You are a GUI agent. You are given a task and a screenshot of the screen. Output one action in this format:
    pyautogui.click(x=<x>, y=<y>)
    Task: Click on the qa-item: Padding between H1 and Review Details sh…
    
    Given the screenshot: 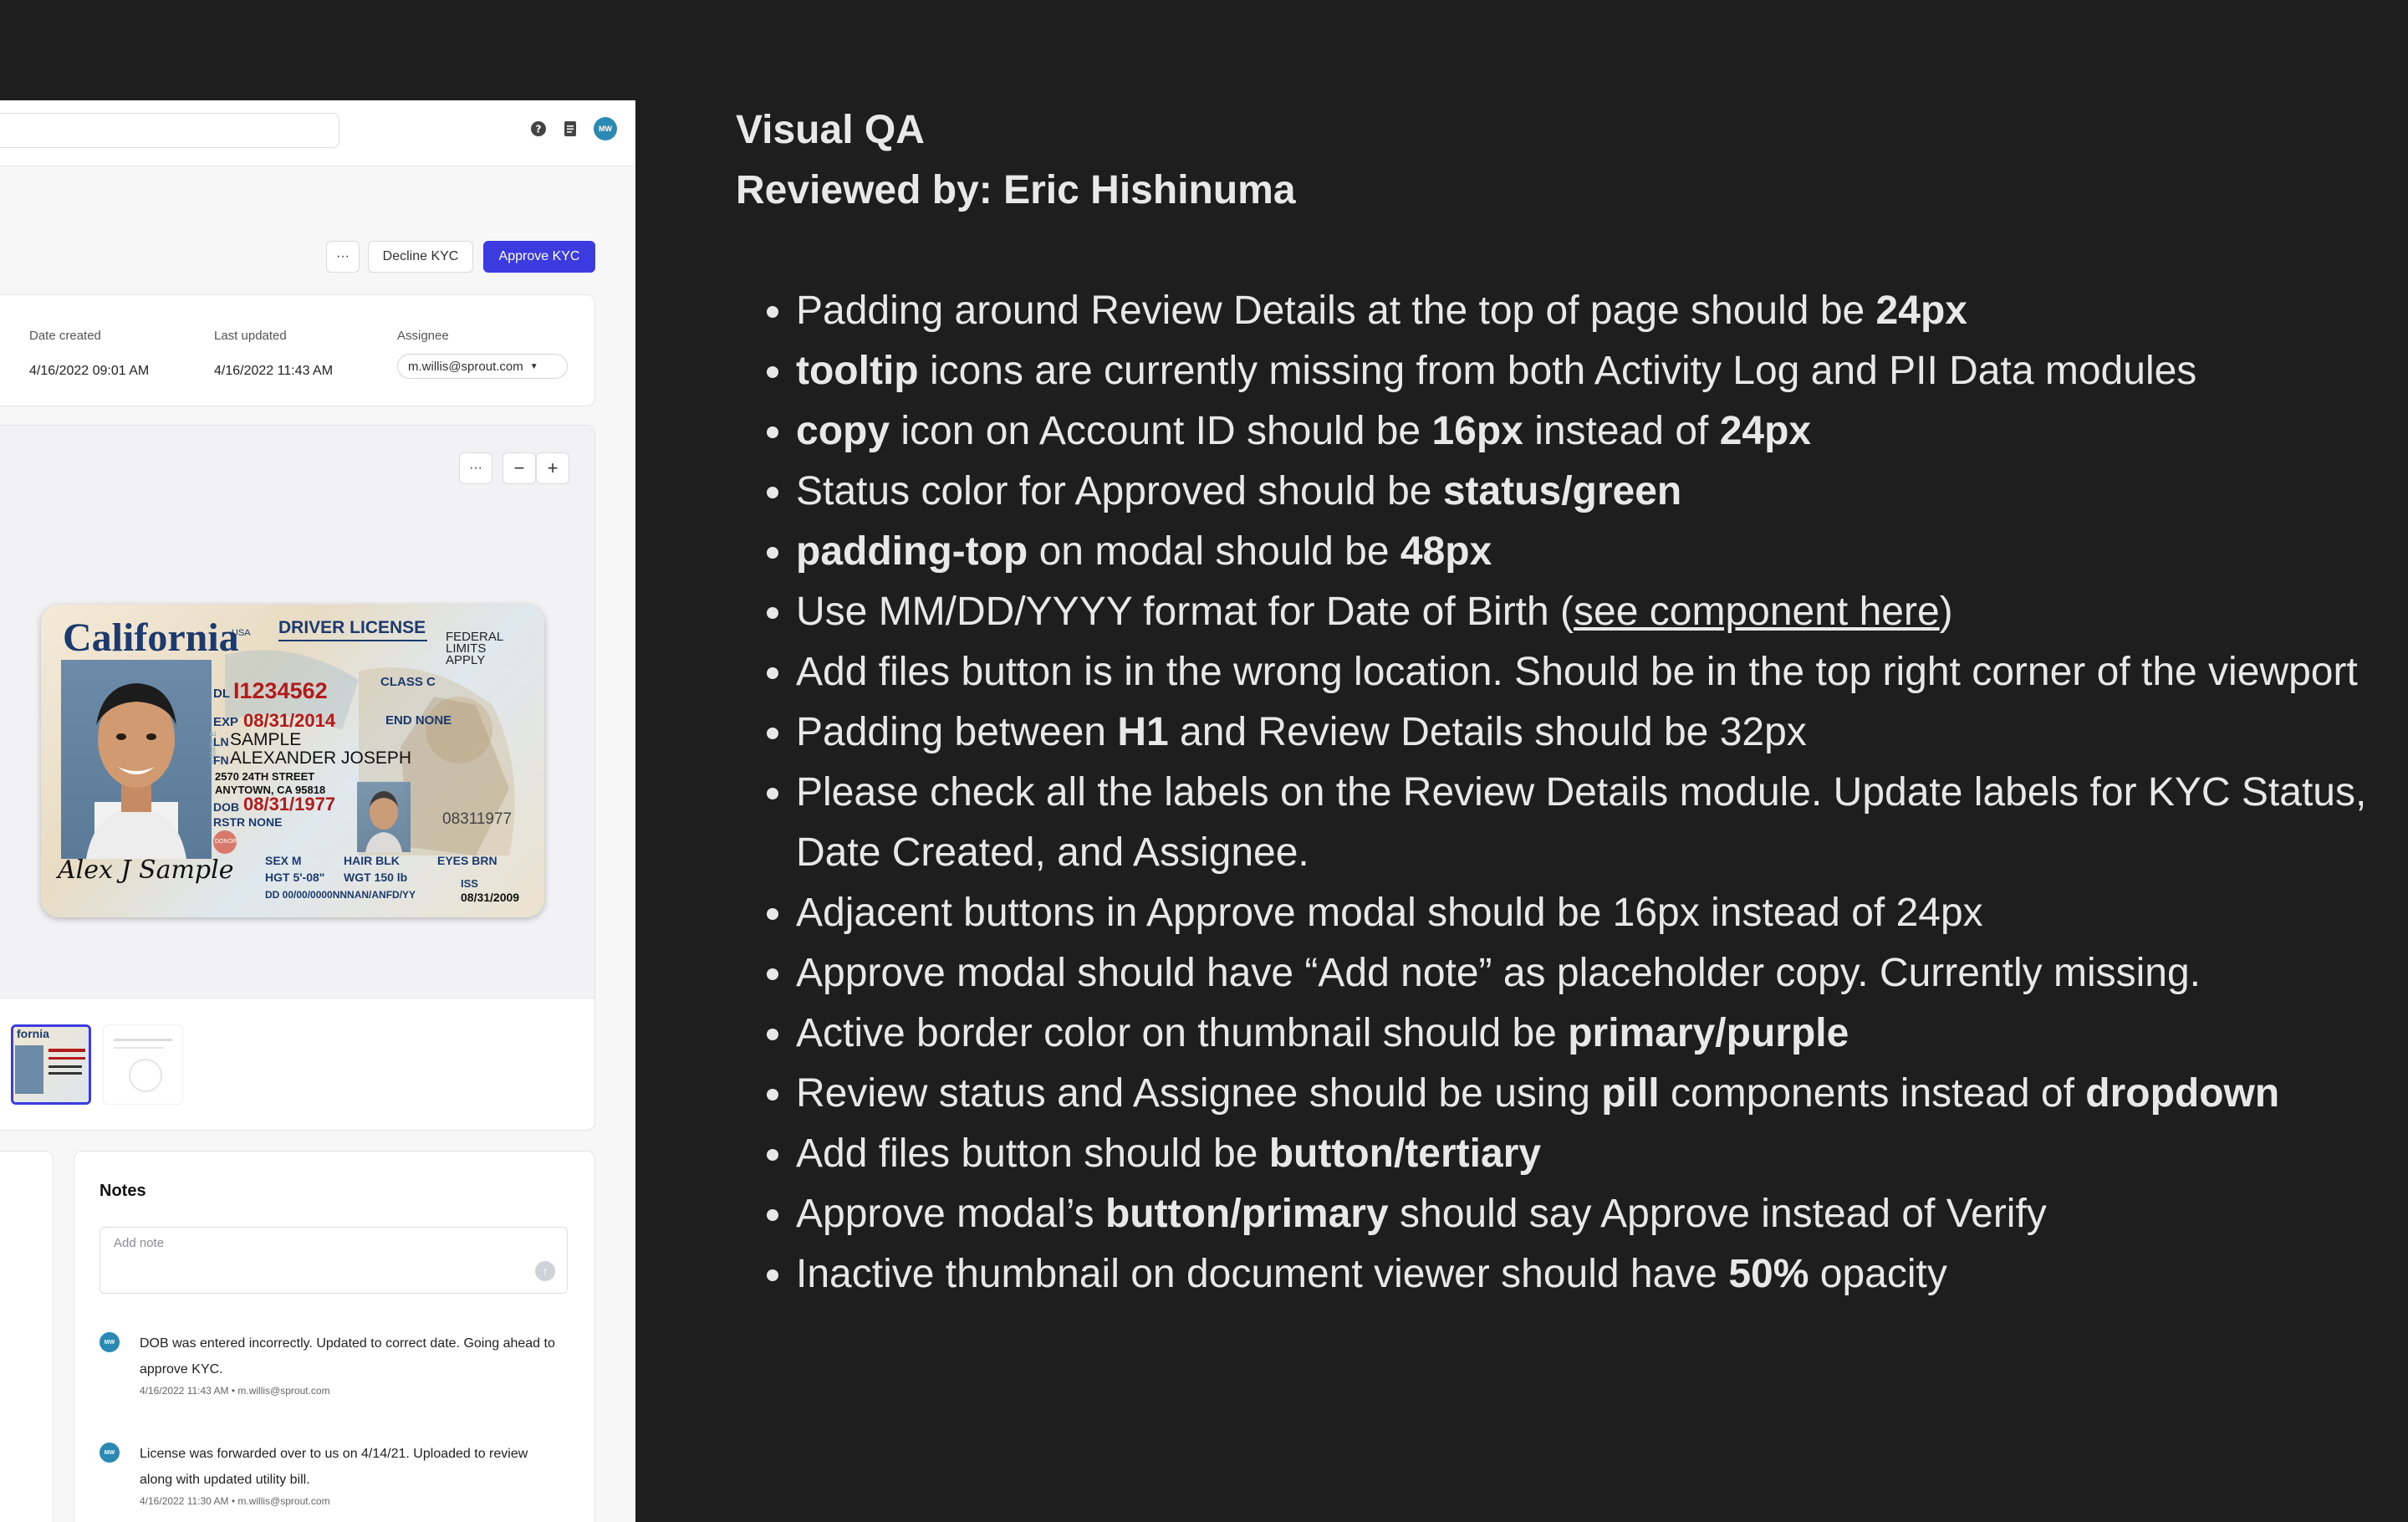 What is the action you would take?
    pyautogui.click(x=1586, y=732)
    